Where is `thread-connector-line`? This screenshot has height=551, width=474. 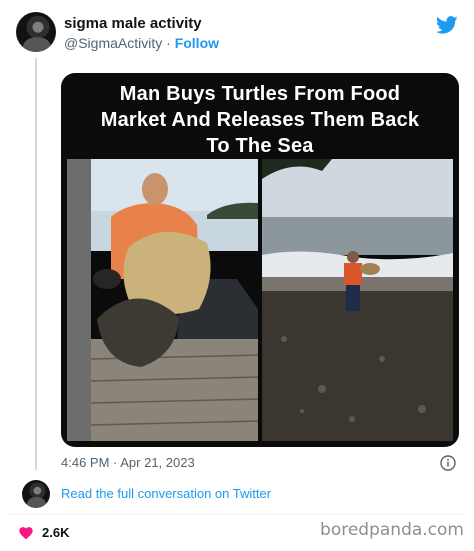 thread-connector-line is located at coordinates (36, 264).